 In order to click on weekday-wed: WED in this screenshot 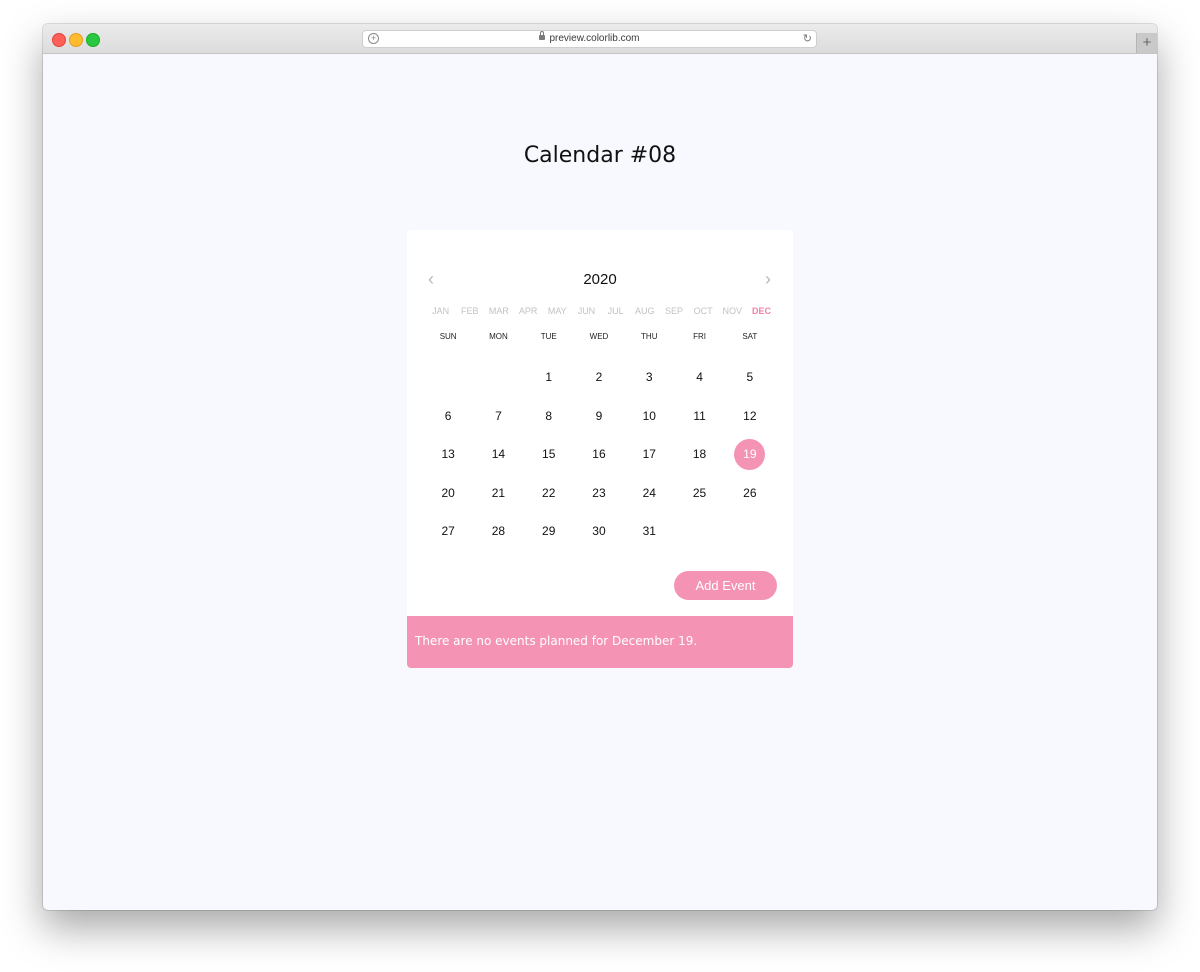, I will do `click(599, 336)`.